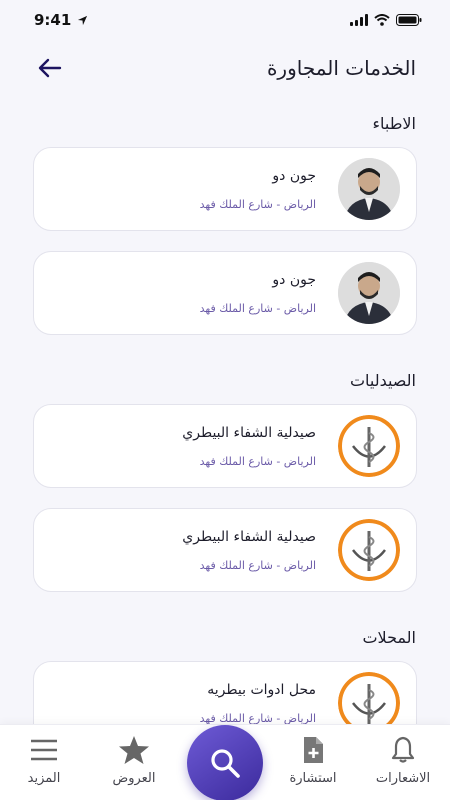 The image size is (450, 800). I want to click on section-title-shops: المحلات, so click(389, 637).